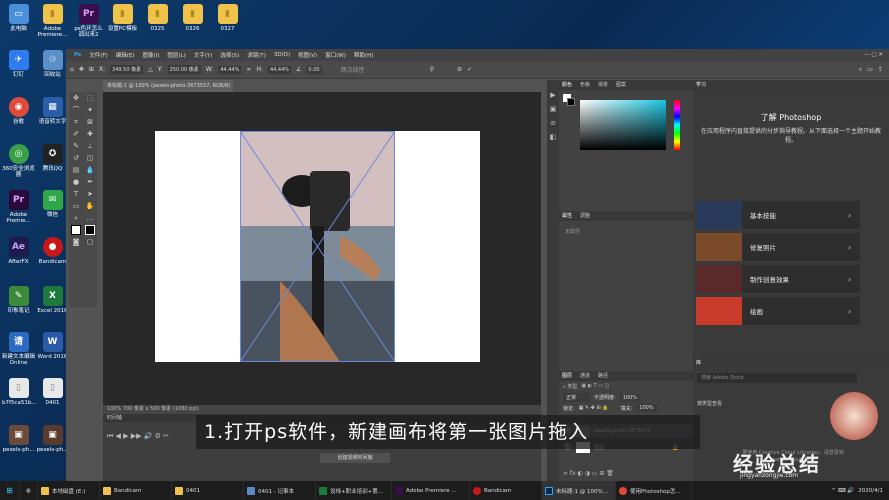 Image resolution: width=889 pixels, height=500 pixels. I want to click on placed-photo, so click(317, 246).